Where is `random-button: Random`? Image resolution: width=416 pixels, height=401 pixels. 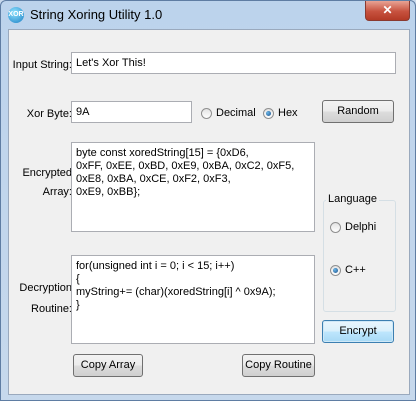
random-button: Random is located at coordinates (358, 111).